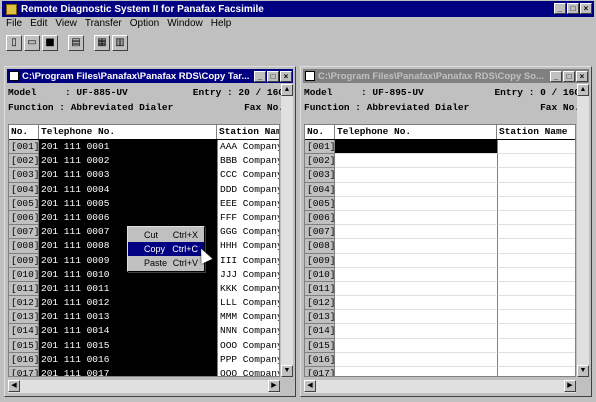  Describe the element at coordinates (120, 43) in the screenshot. I see `list-icon: ▥` at that location.